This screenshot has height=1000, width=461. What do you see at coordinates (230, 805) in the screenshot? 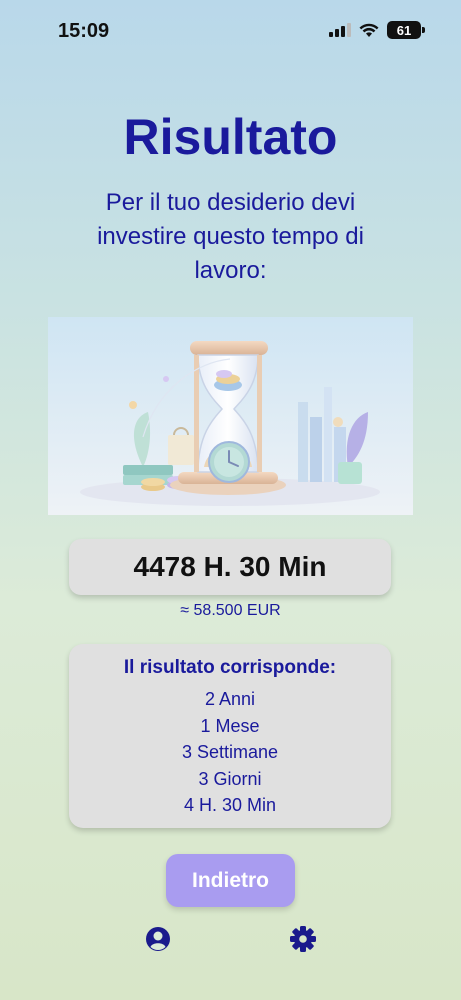
I see `breakdown-hours-minutes: 4 H. 30 Min` at bounding box center [230, 805].